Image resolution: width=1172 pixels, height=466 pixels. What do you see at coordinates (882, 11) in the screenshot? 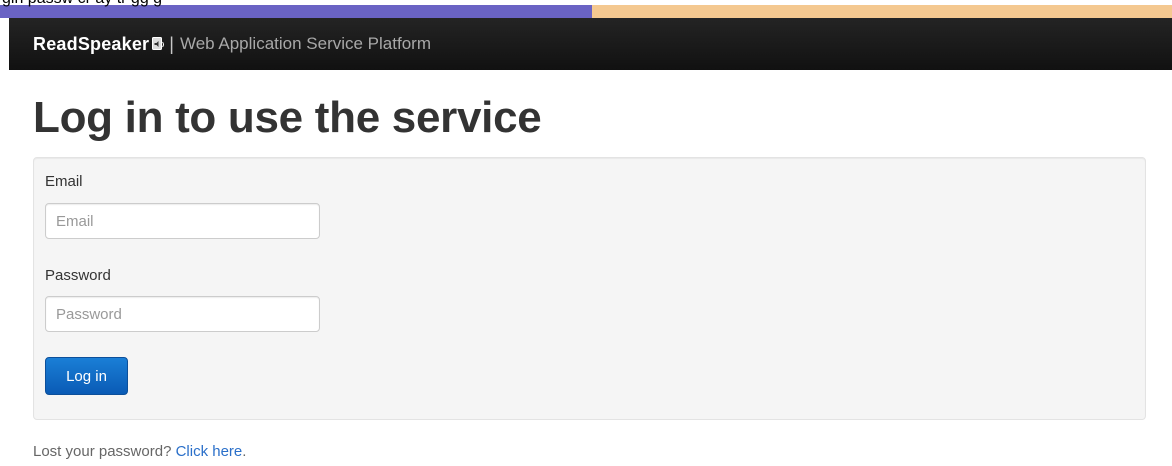
I see `strip-right` at bounding box center [882, 11].